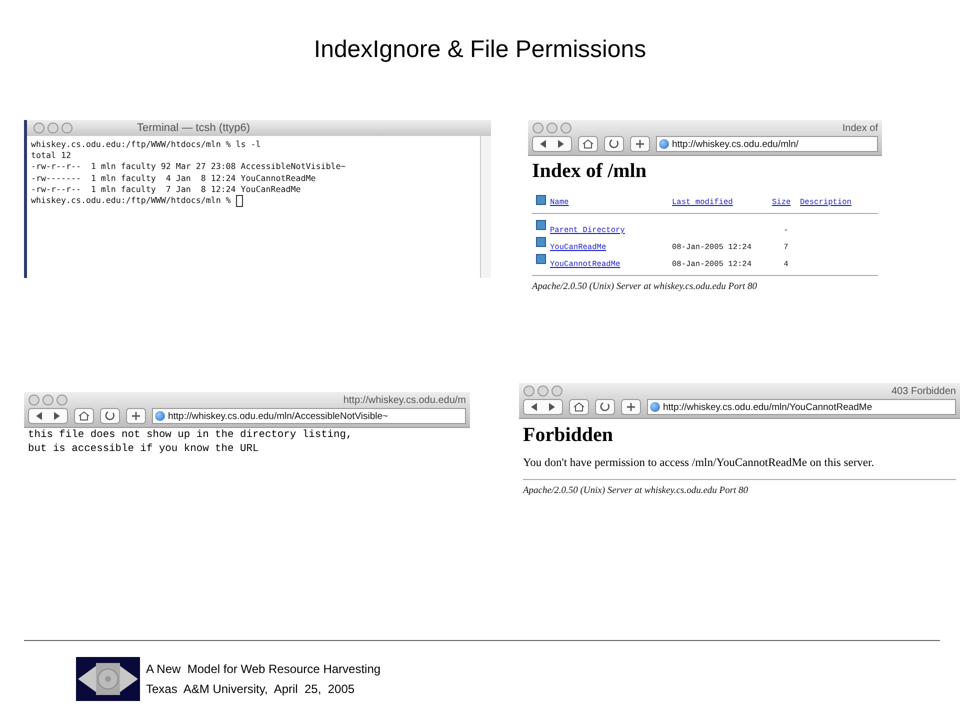  Describe the element at coordinates (924, 391) in the screenshot. I see `window-title: 403 Forbidden` at that location.